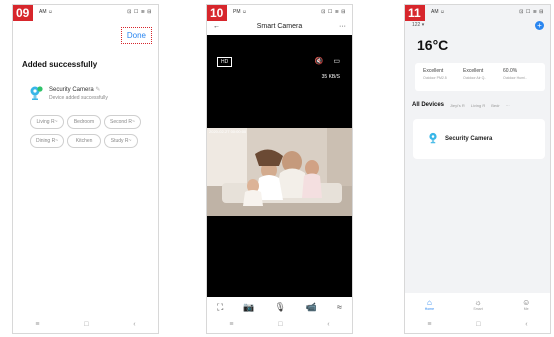 Image resolution: width=554 pixels, height=337 pixels. Describe the element at coordinates (428, 105) in the screenshot. I see `tab-all-devices: All Devices` at that location.